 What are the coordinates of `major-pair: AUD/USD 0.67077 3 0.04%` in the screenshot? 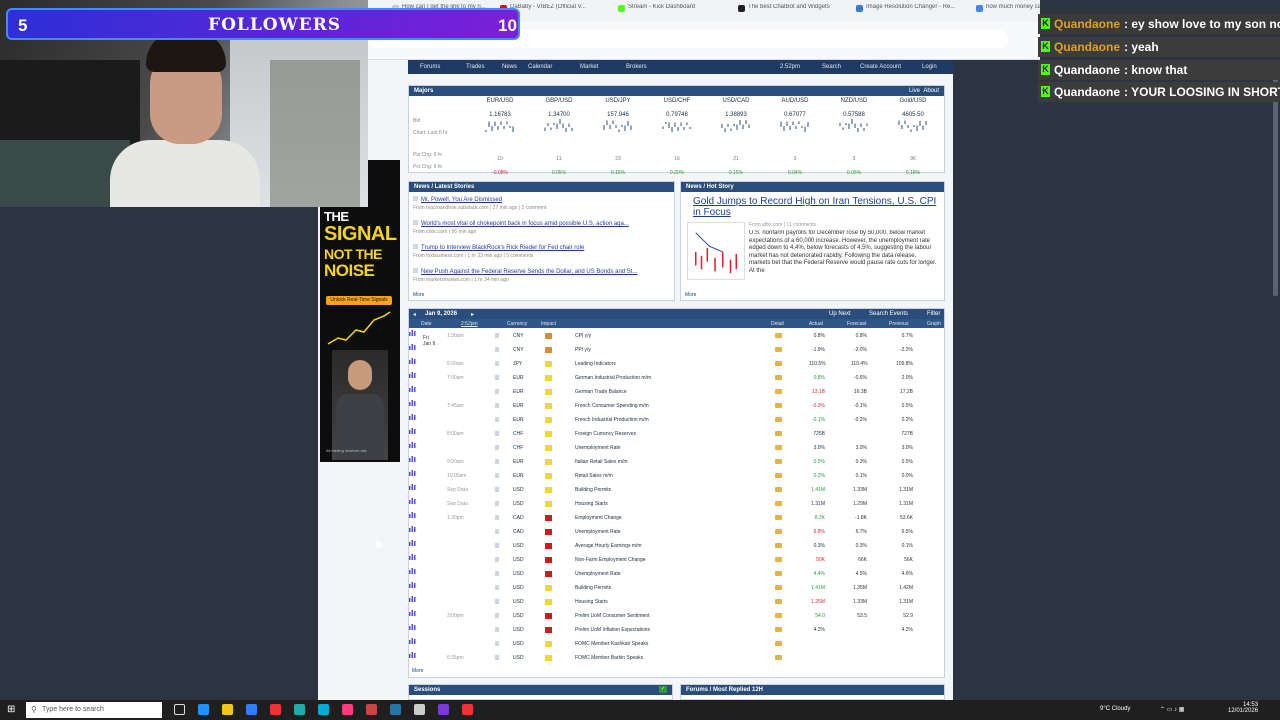 It's located at (795, 137).